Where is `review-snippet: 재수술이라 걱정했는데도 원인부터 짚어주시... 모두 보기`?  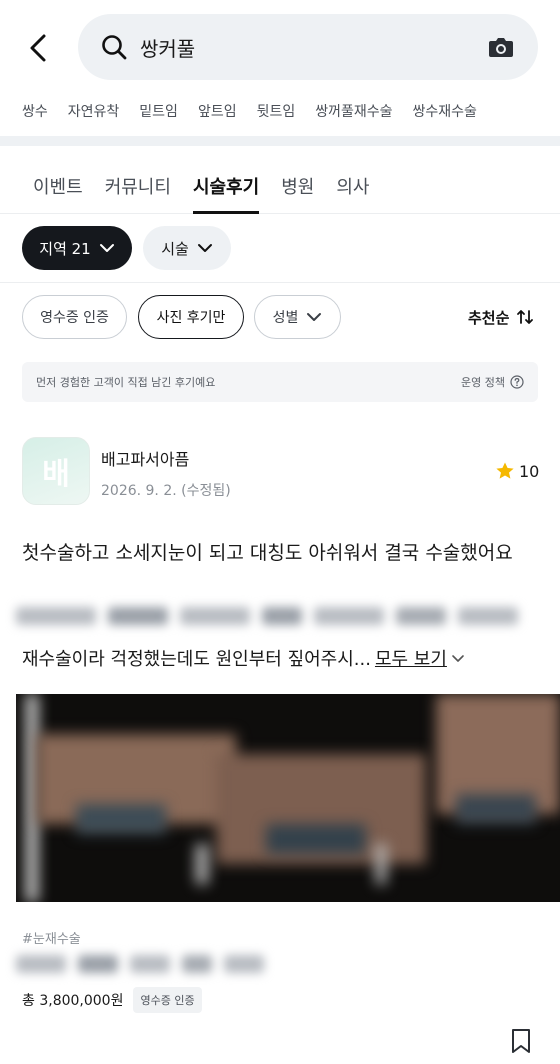 review-snippet: 재수술이라 걱정했는데도 원인부터 짚어주시... 모두 보기 is located at coordinates (243, 658).